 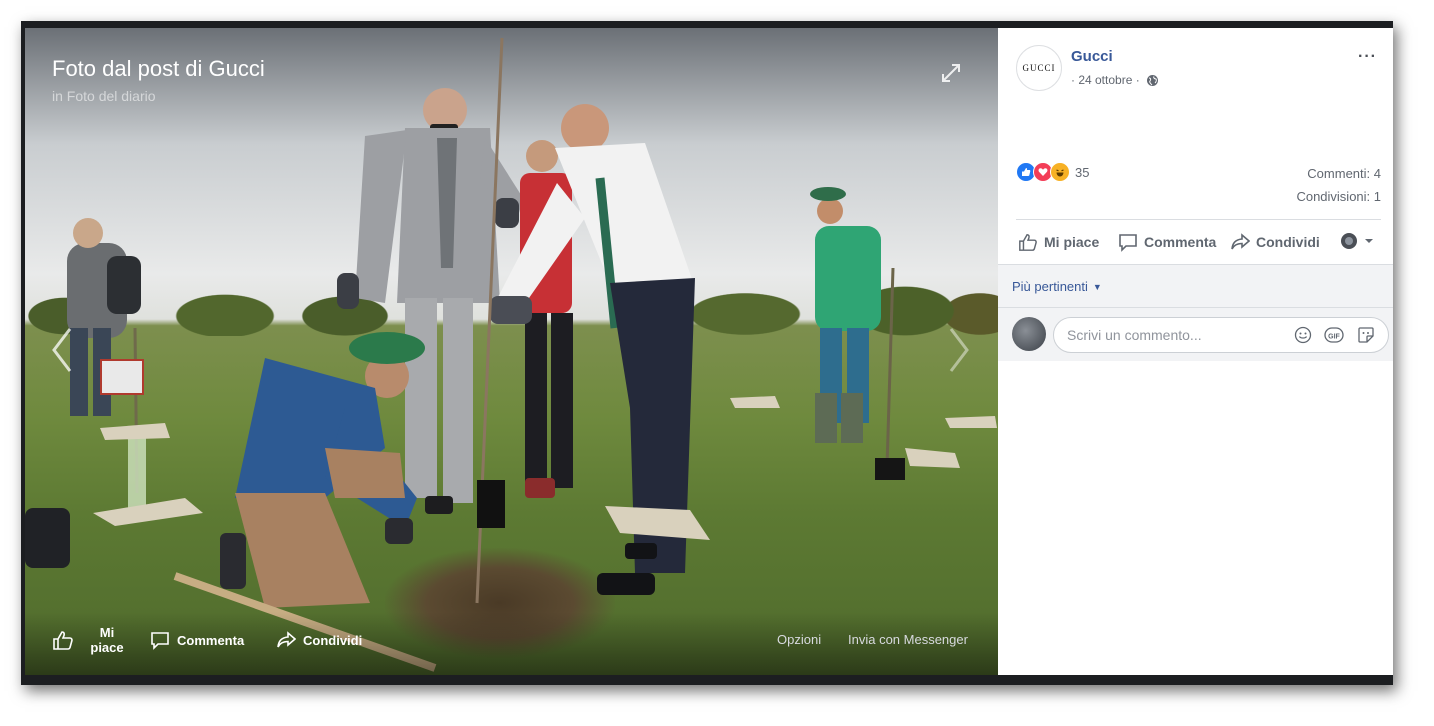 I want to click on share-button-label: Condividi, so click(x=1288, y=242).